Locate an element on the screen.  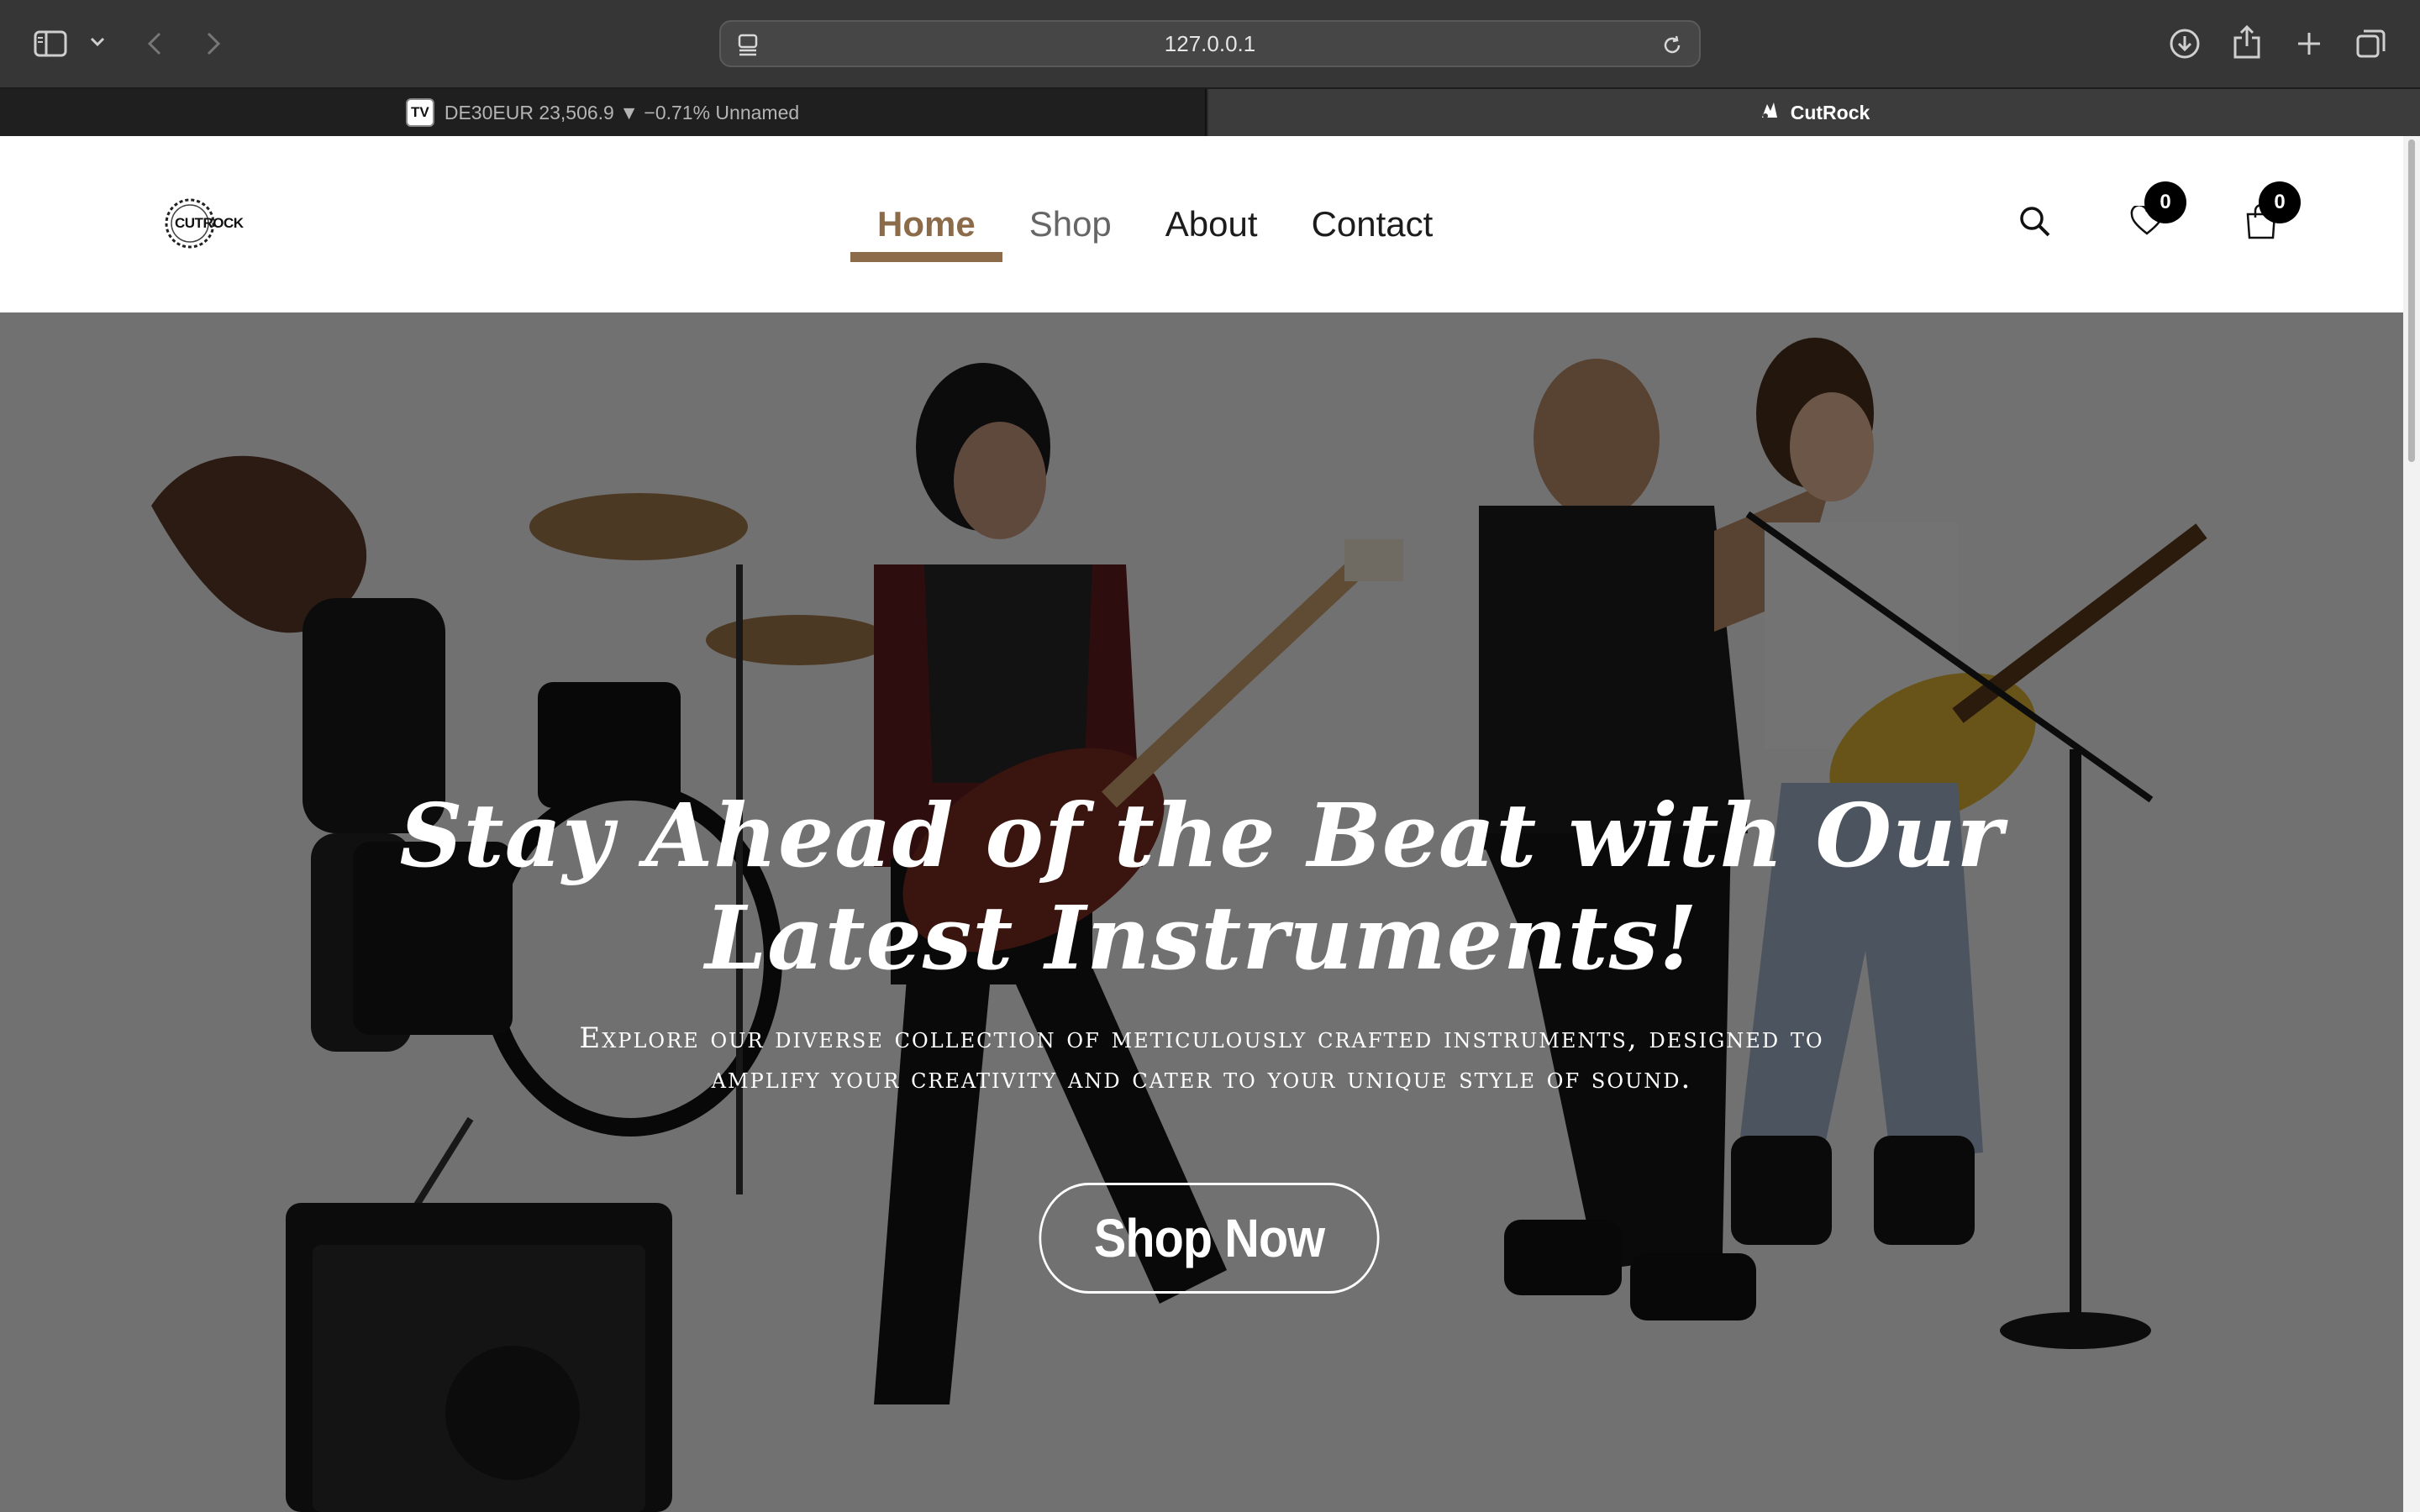
url-text: 127.0.0.1 is located at coordinates (1210, 44).